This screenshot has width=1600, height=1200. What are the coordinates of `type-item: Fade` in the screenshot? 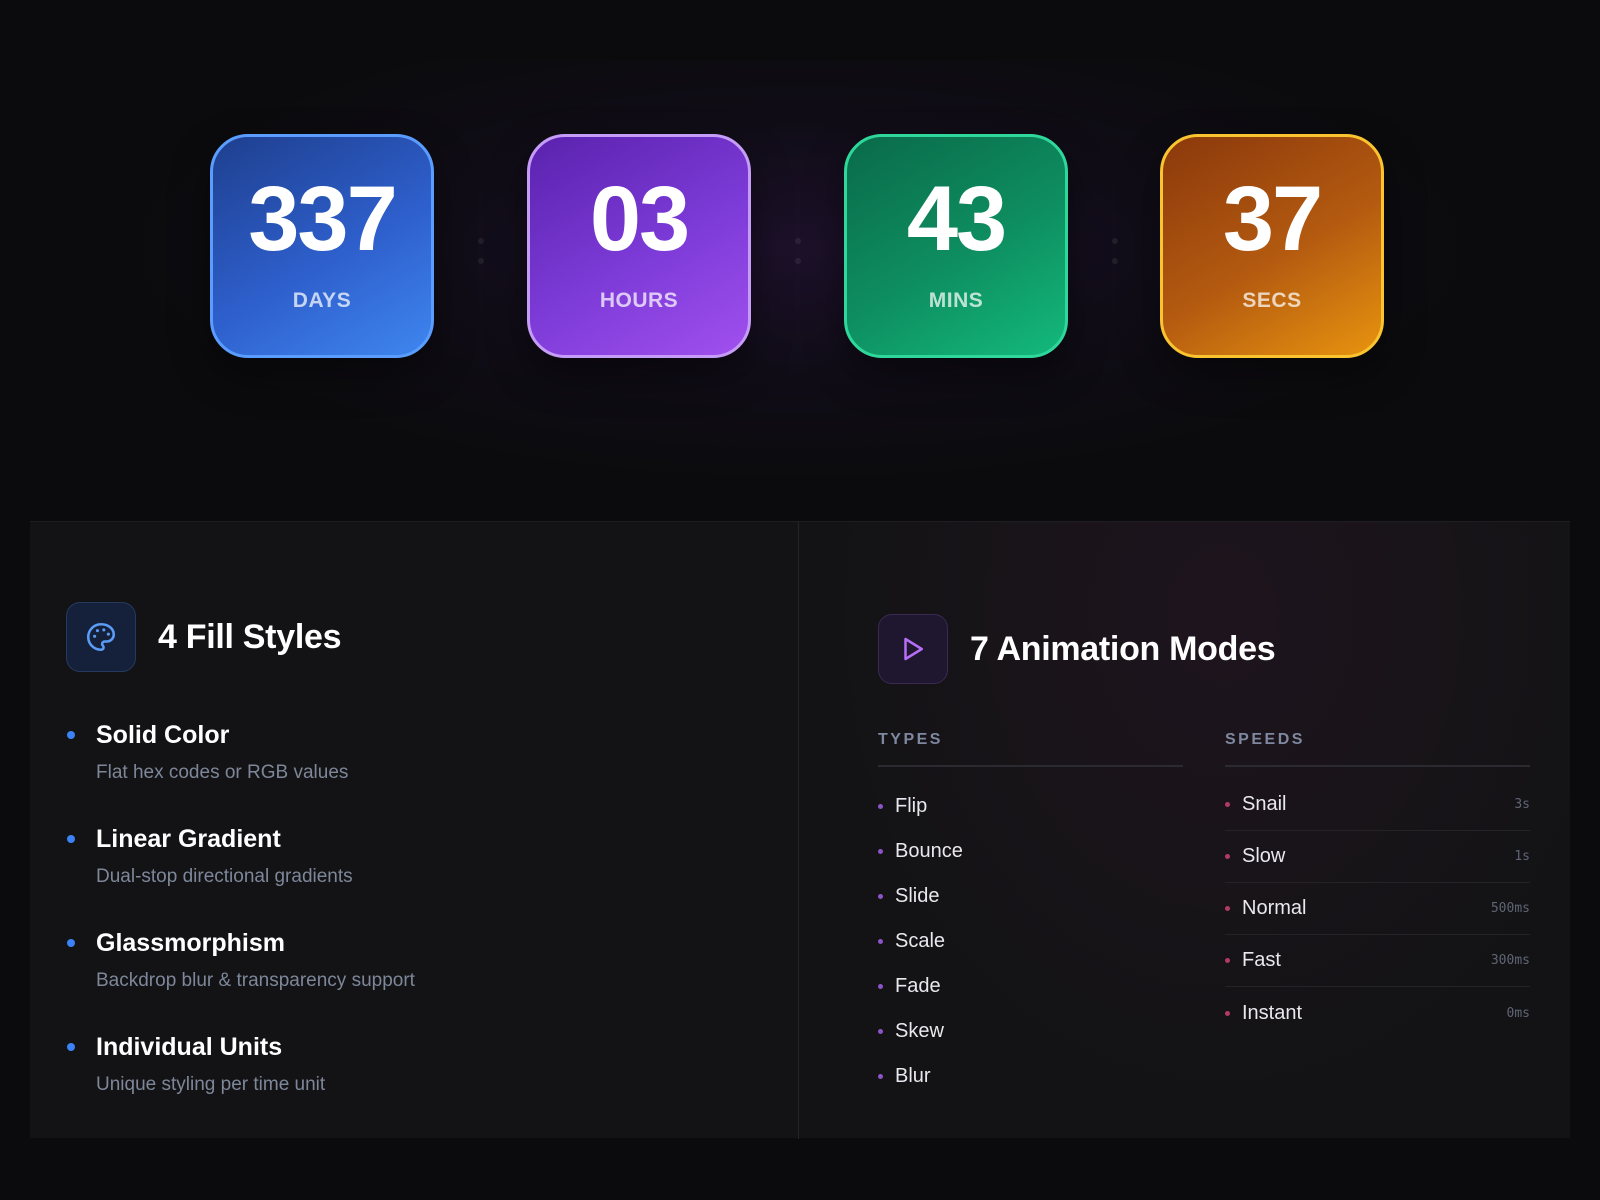 It's located at (920, 986).